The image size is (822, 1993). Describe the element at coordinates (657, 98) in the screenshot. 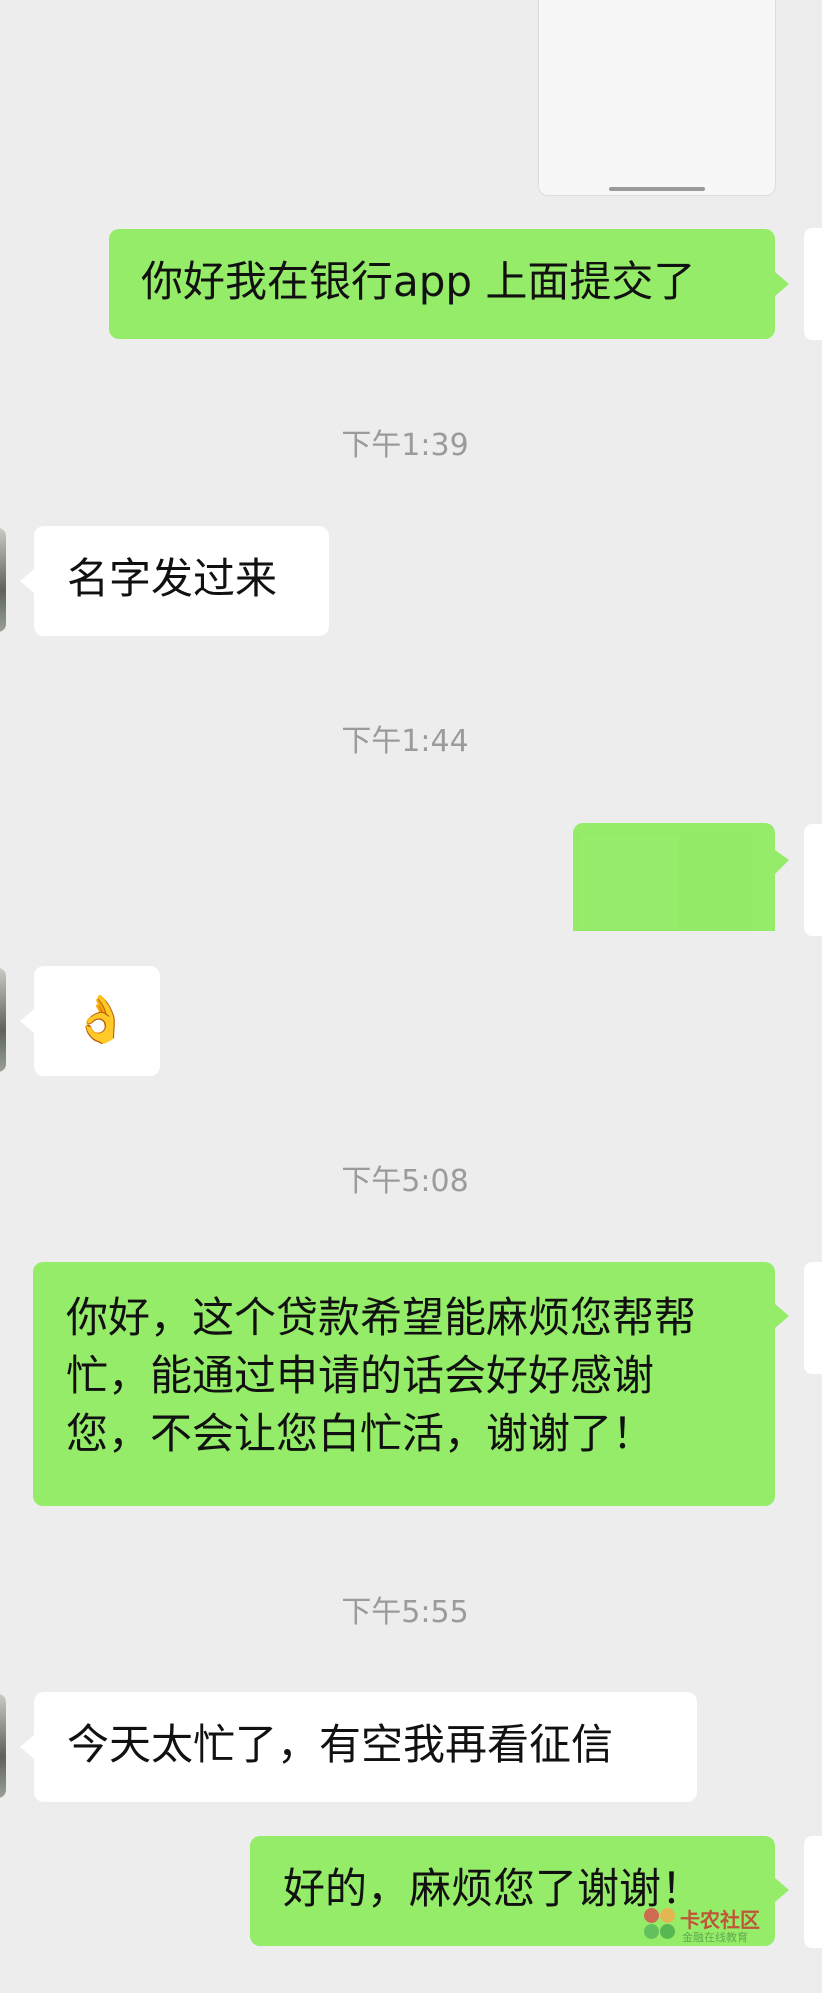

I see `image-message-card` at that location.